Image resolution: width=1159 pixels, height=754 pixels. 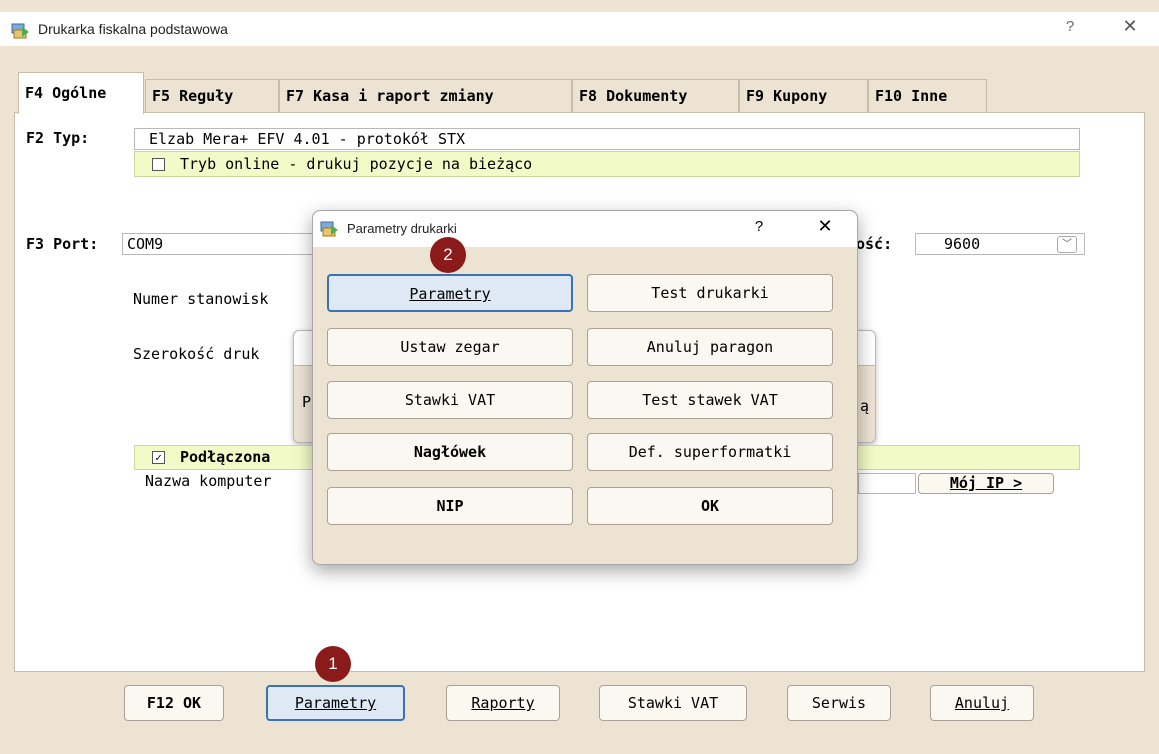 What do you see at coordinates (1130, 29) in the screenshot?
I see `close-button: ✕` at bounding box center [1130, 29].